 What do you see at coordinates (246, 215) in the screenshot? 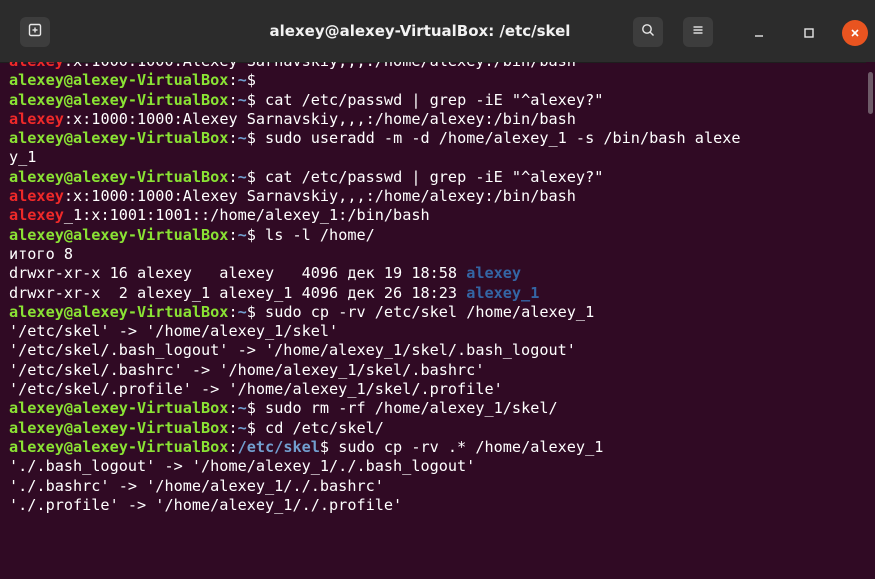
I see `terminal-text: _1:x:1001:1001::/home/alexey_1:/bin/bash` at bounding box center [246, 215].